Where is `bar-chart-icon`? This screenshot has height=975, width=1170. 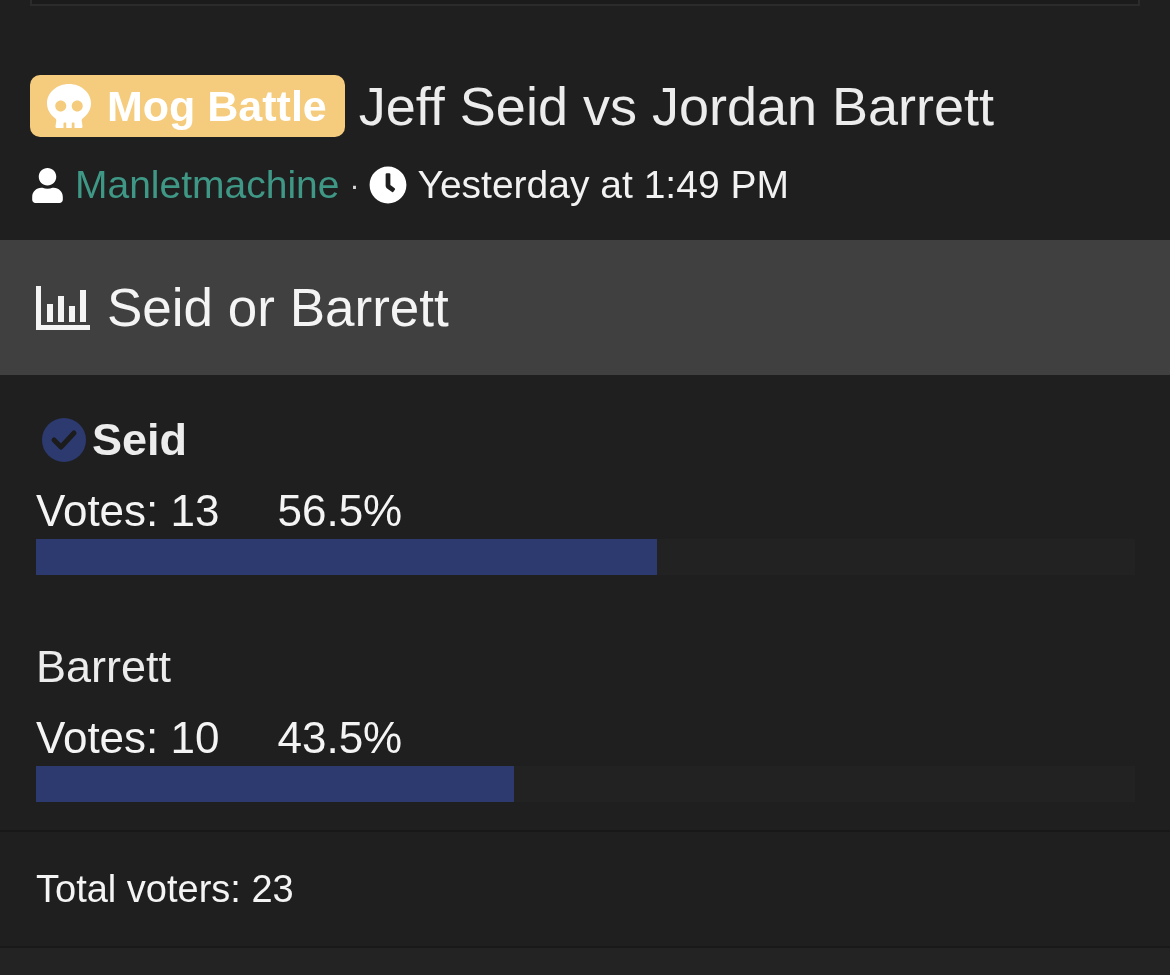 bar-chart-icon is located at coordinates (63, 307).